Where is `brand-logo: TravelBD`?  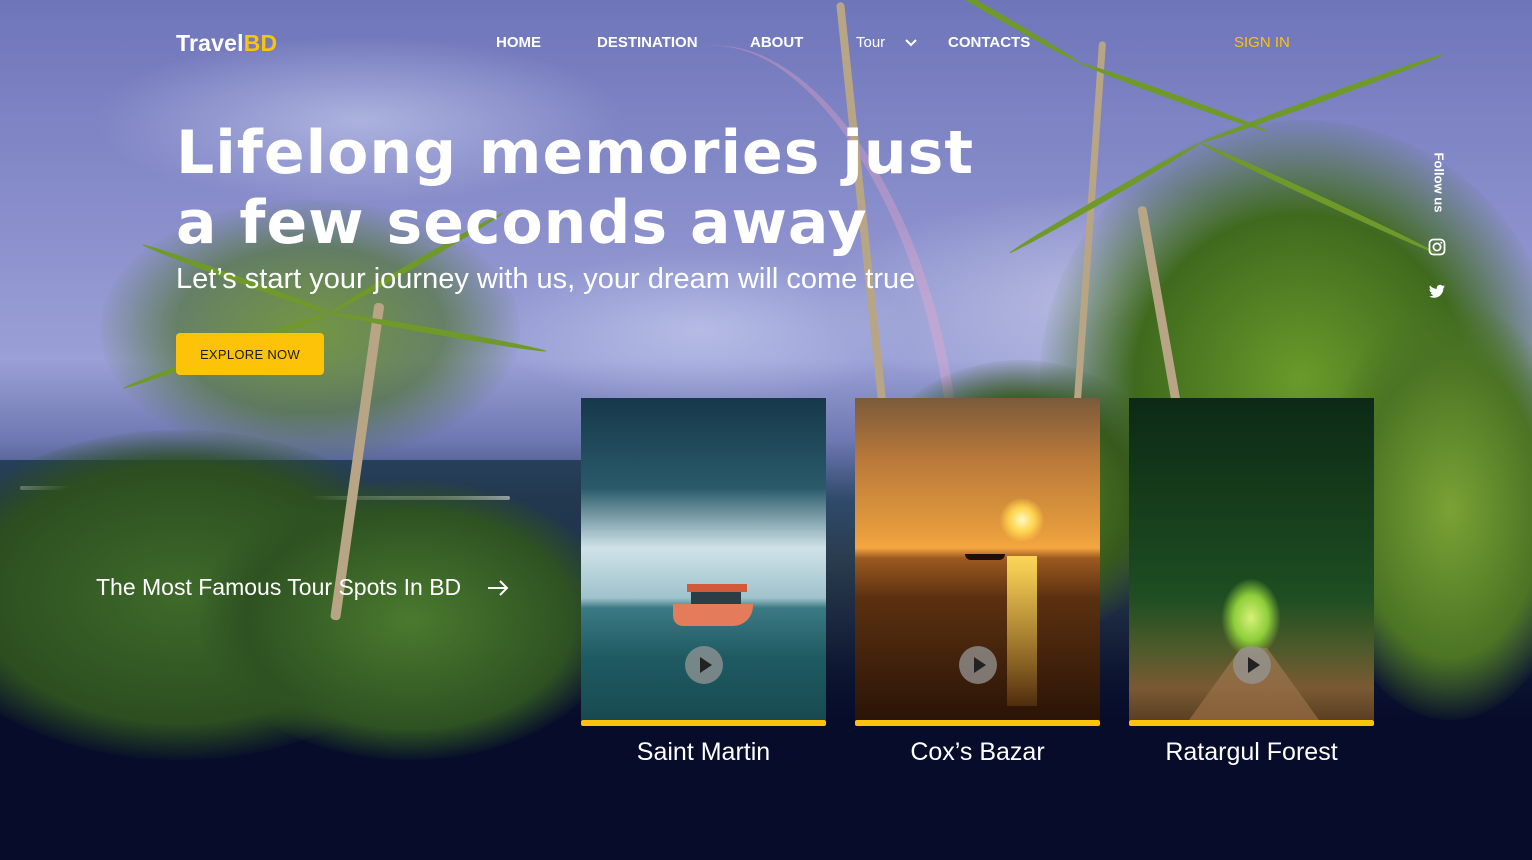
brand-logo: TravelBD is located at coordinates (226, 43).